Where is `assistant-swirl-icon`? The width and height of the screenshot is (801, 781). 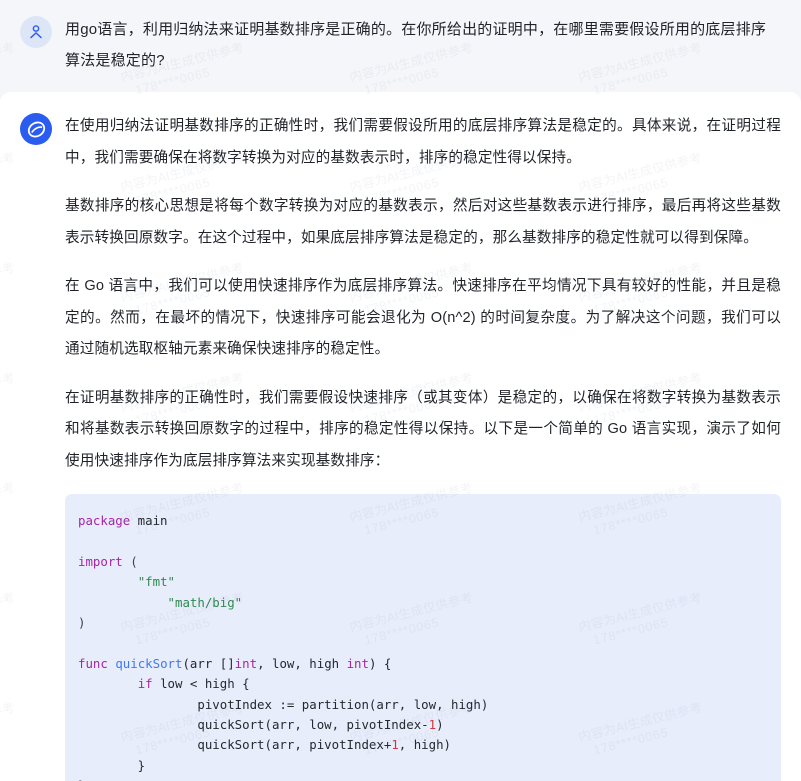 assistant-swirl-icon is located at coordinates (36, 129).